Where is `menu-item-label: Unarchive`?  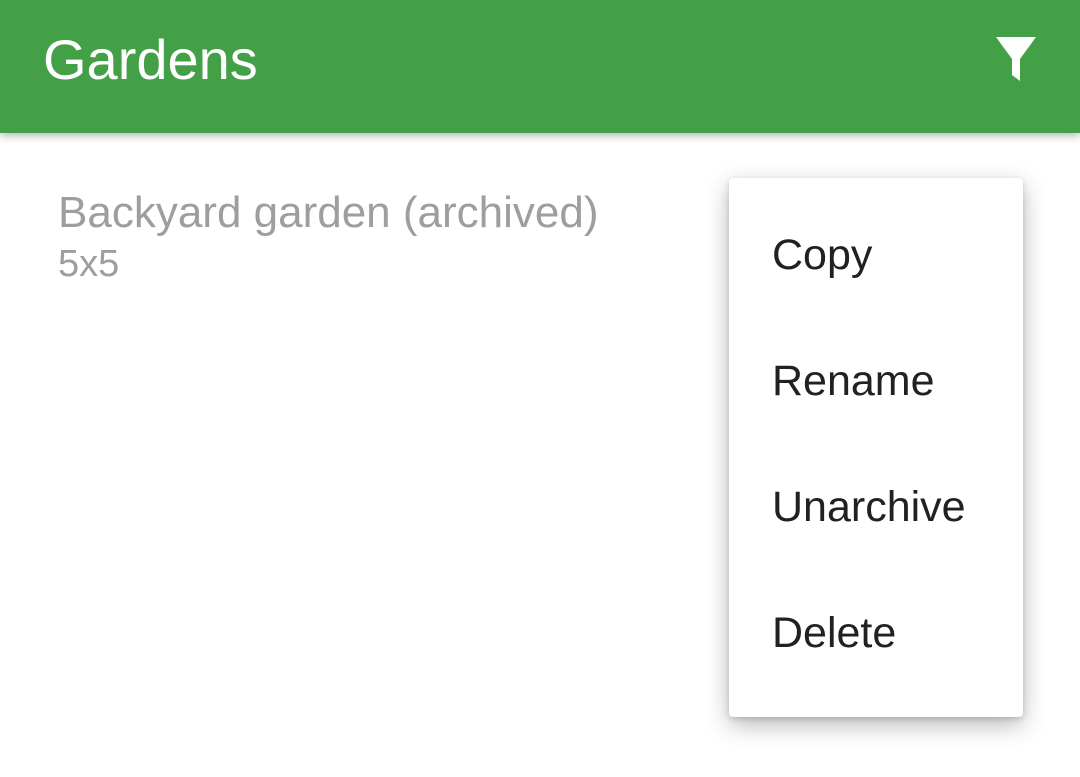
menu-item-label: Unarchive is located at coordinates (869, 507).